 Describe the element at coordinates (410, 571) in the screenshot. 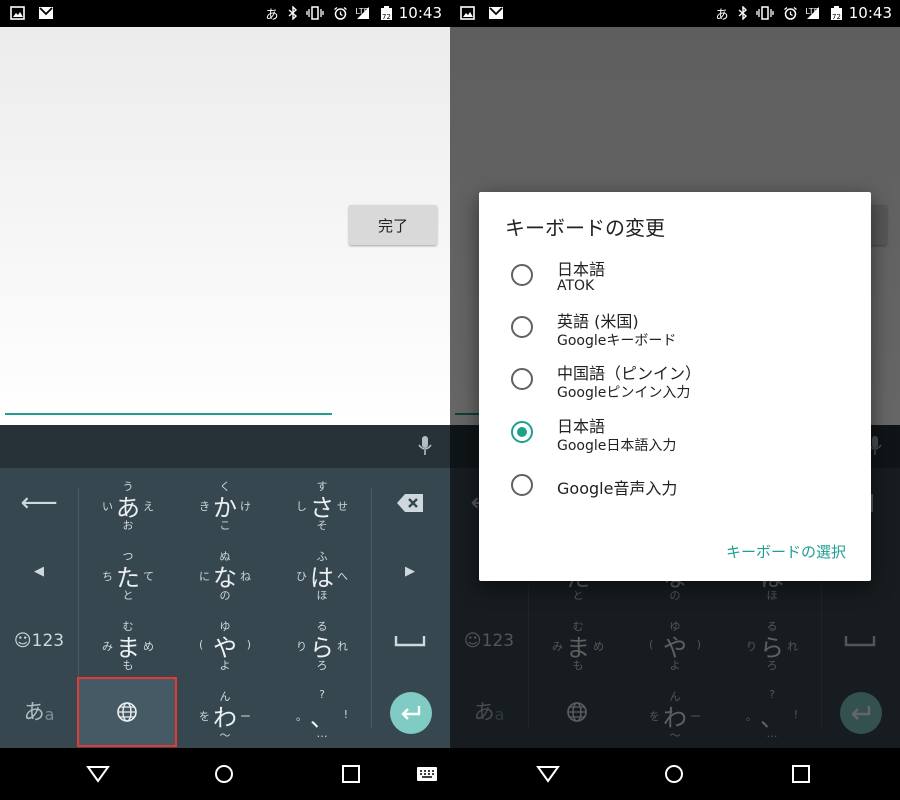

I see `cursor-right-key: ▶` at that location.